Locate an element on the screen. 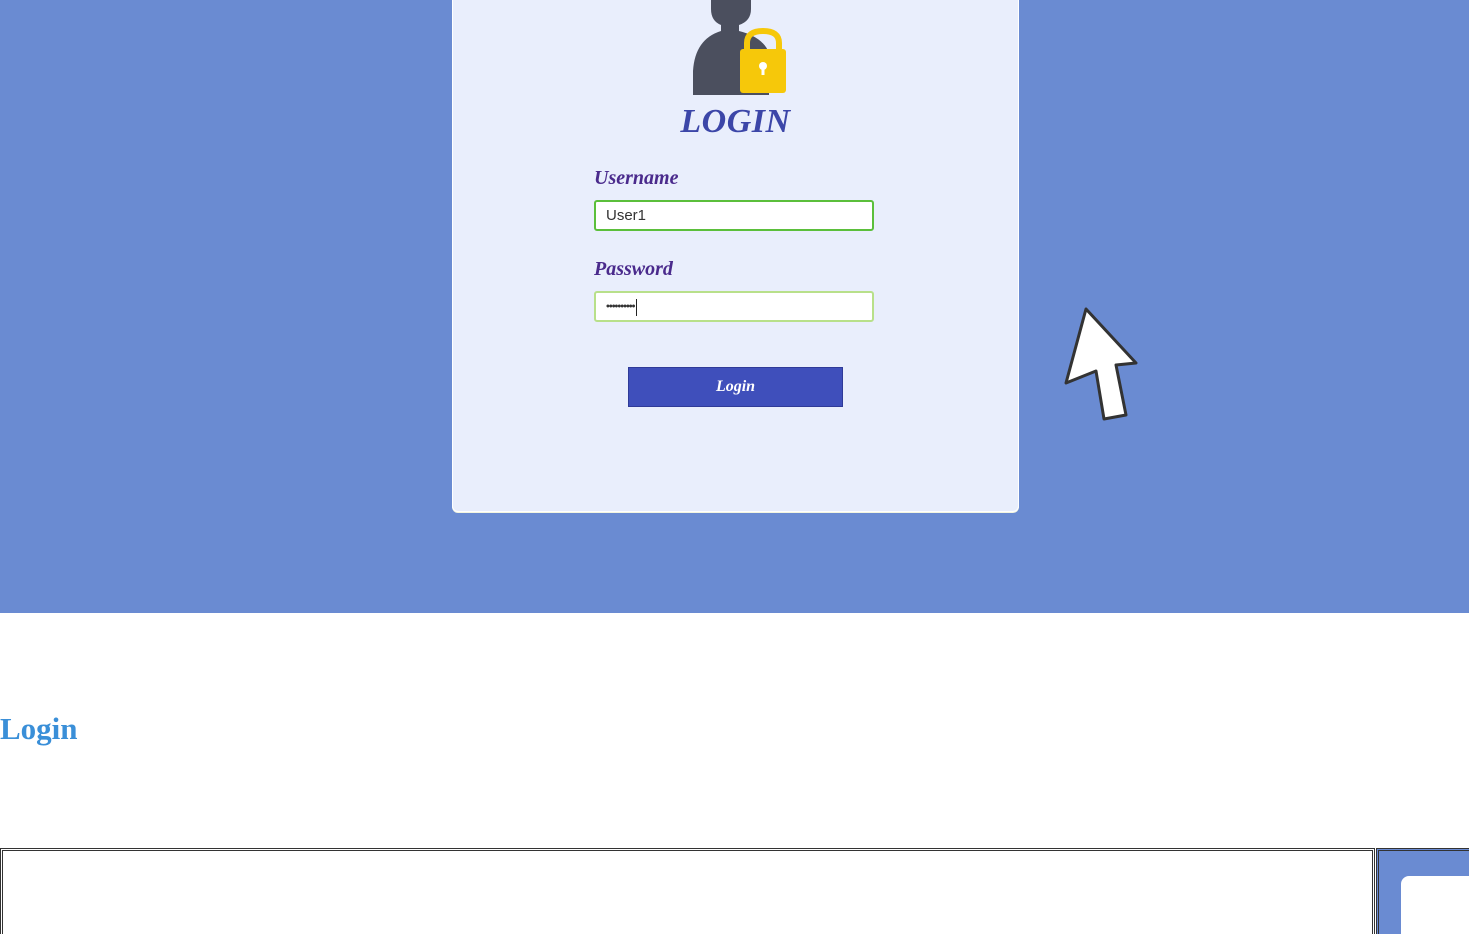  thumbnail-card is located at coordinates (1435, 905).